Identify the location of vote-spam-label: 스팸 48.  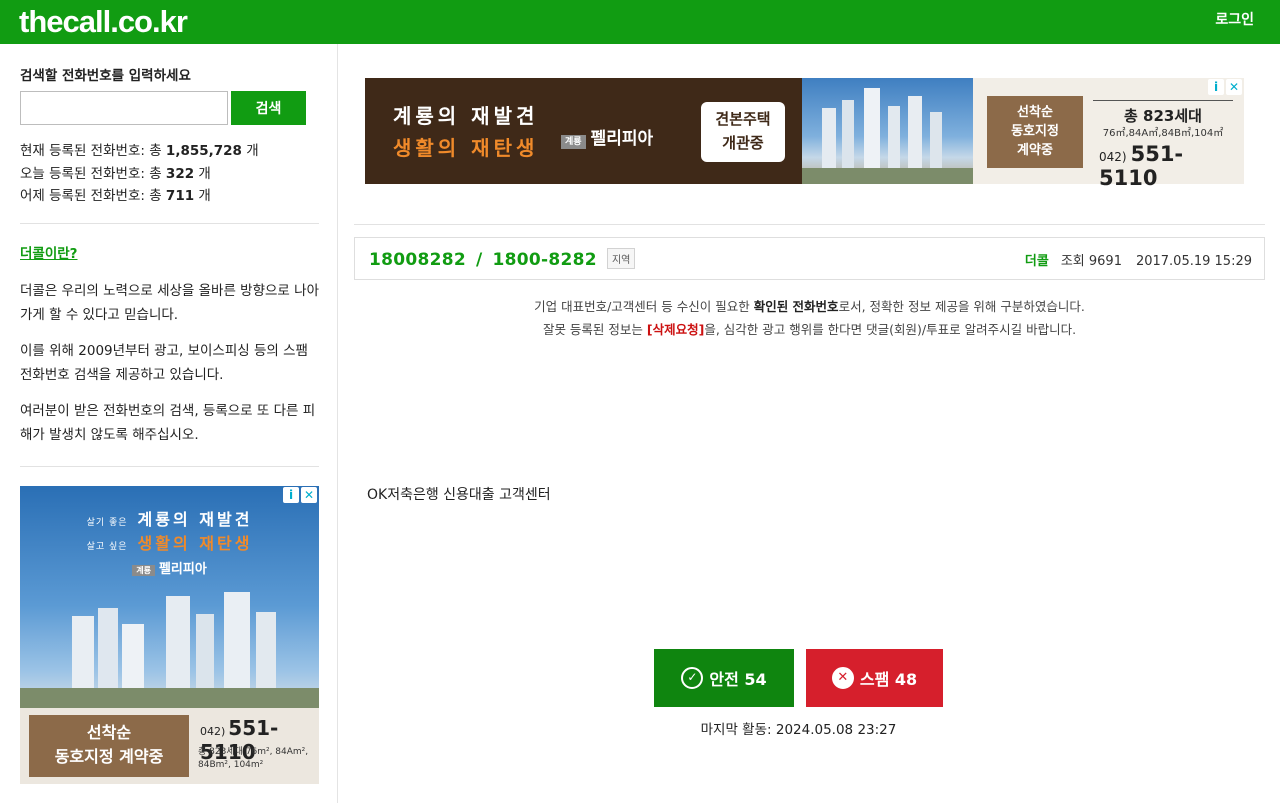
(888, 679).